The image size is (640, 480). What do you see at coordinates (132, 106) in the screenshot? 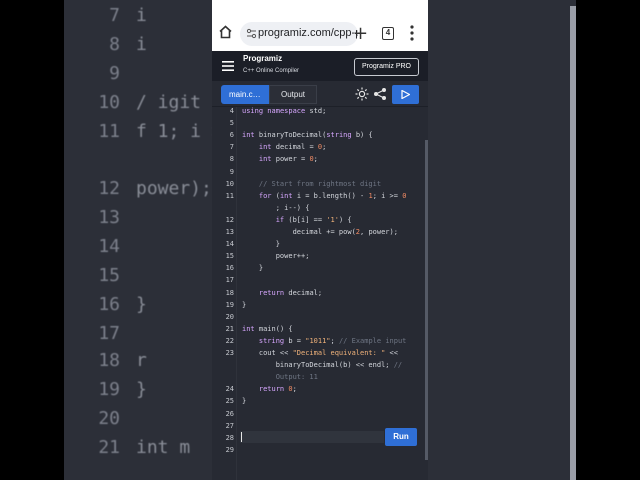
I see `background-code-line: 10 / igit` at bounding box center [132, 106].